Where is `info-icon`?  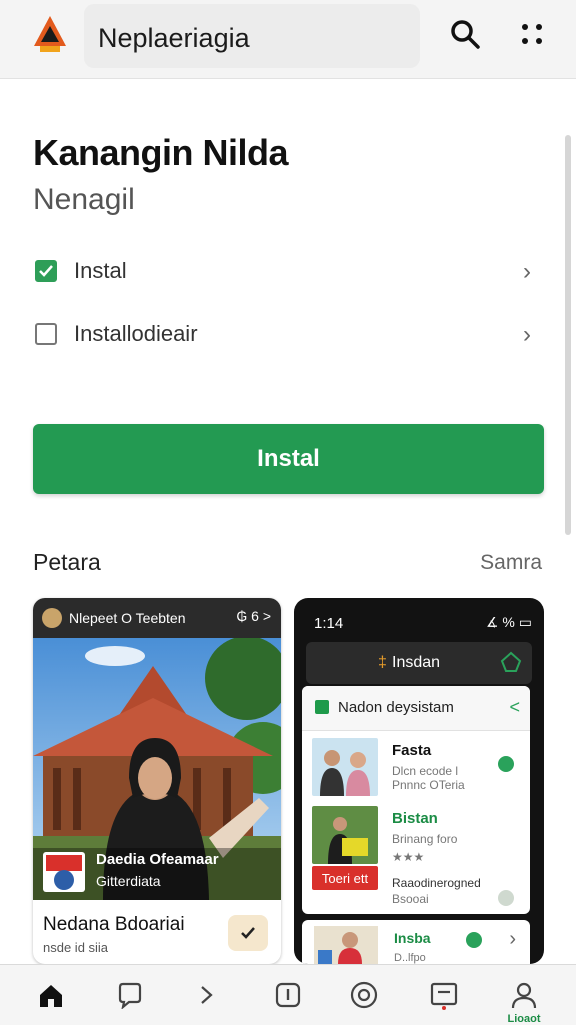
info-icon is located at coordinates (288, 995).